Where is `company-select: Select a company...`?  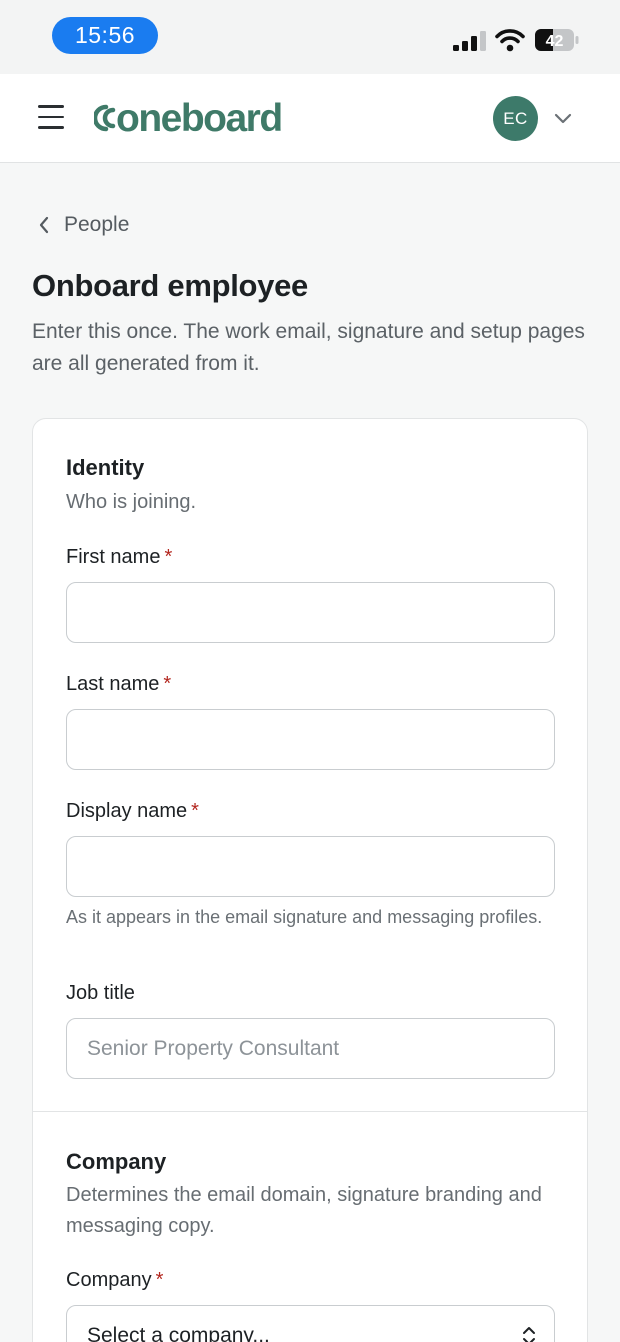
company-select: Select a company... is located at coordinates (310, 1323).